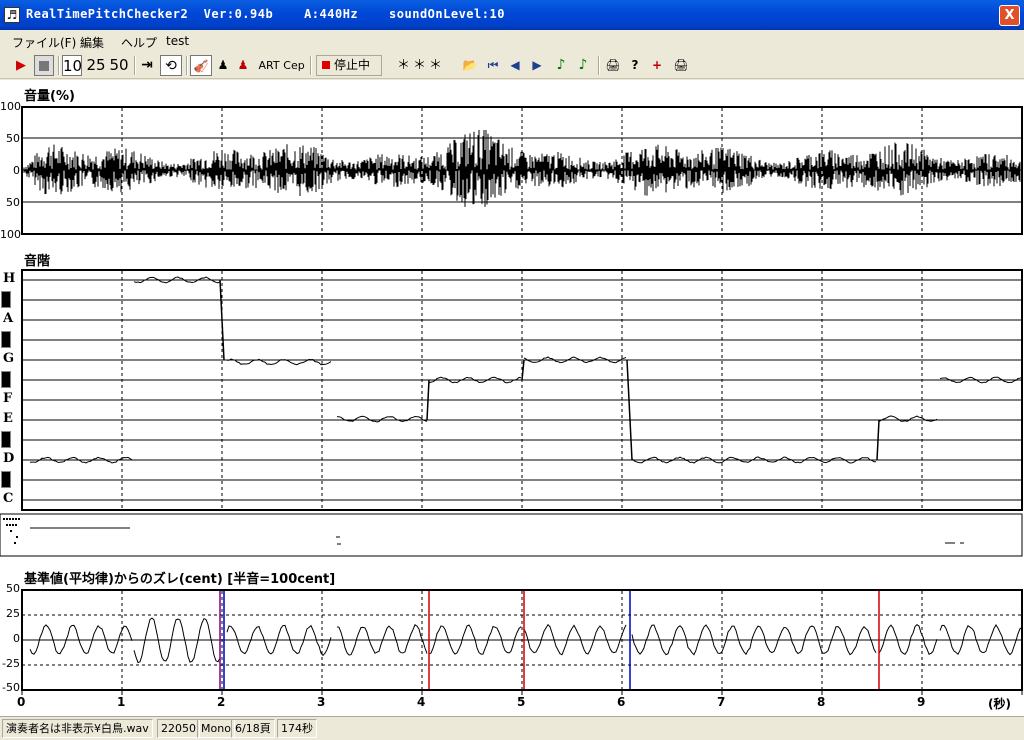  Describe the element at coordinates (201, 65) in the screenshot. I see `violin-icon: 🎻` at that location.